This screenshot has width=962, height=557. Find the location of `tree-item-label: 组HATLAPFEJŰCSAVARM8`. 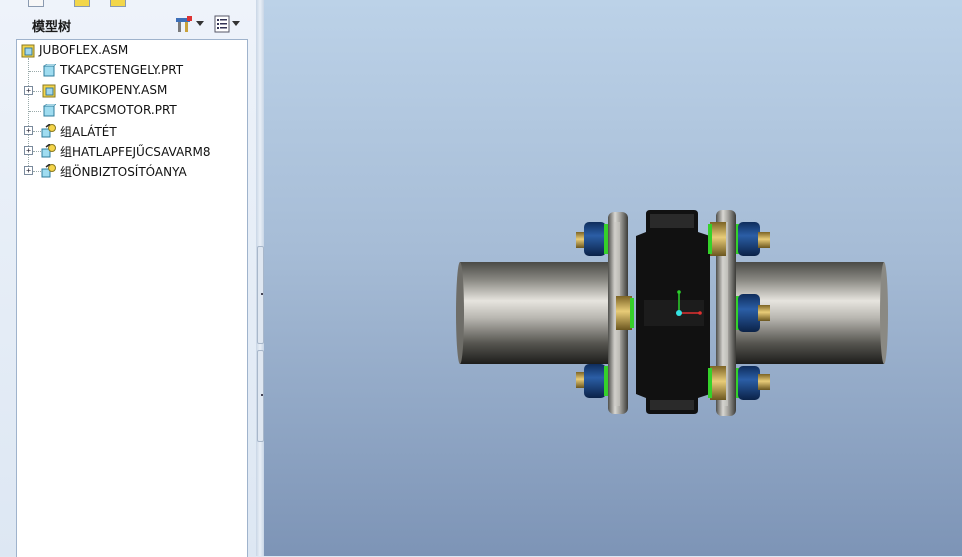

tree-item-label: 组HATLAPFEJŰCSAVARM8 is located at coordinates (135, 152).